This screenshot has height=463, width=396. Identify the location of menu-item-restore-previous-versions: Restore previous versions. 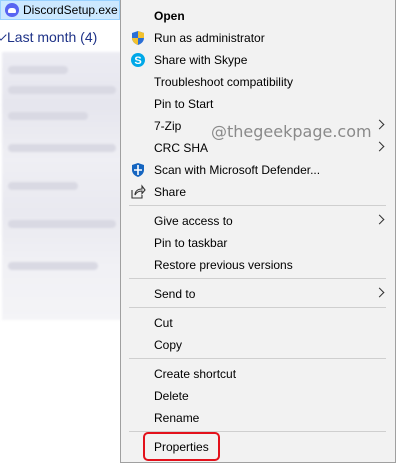
(258, 265).